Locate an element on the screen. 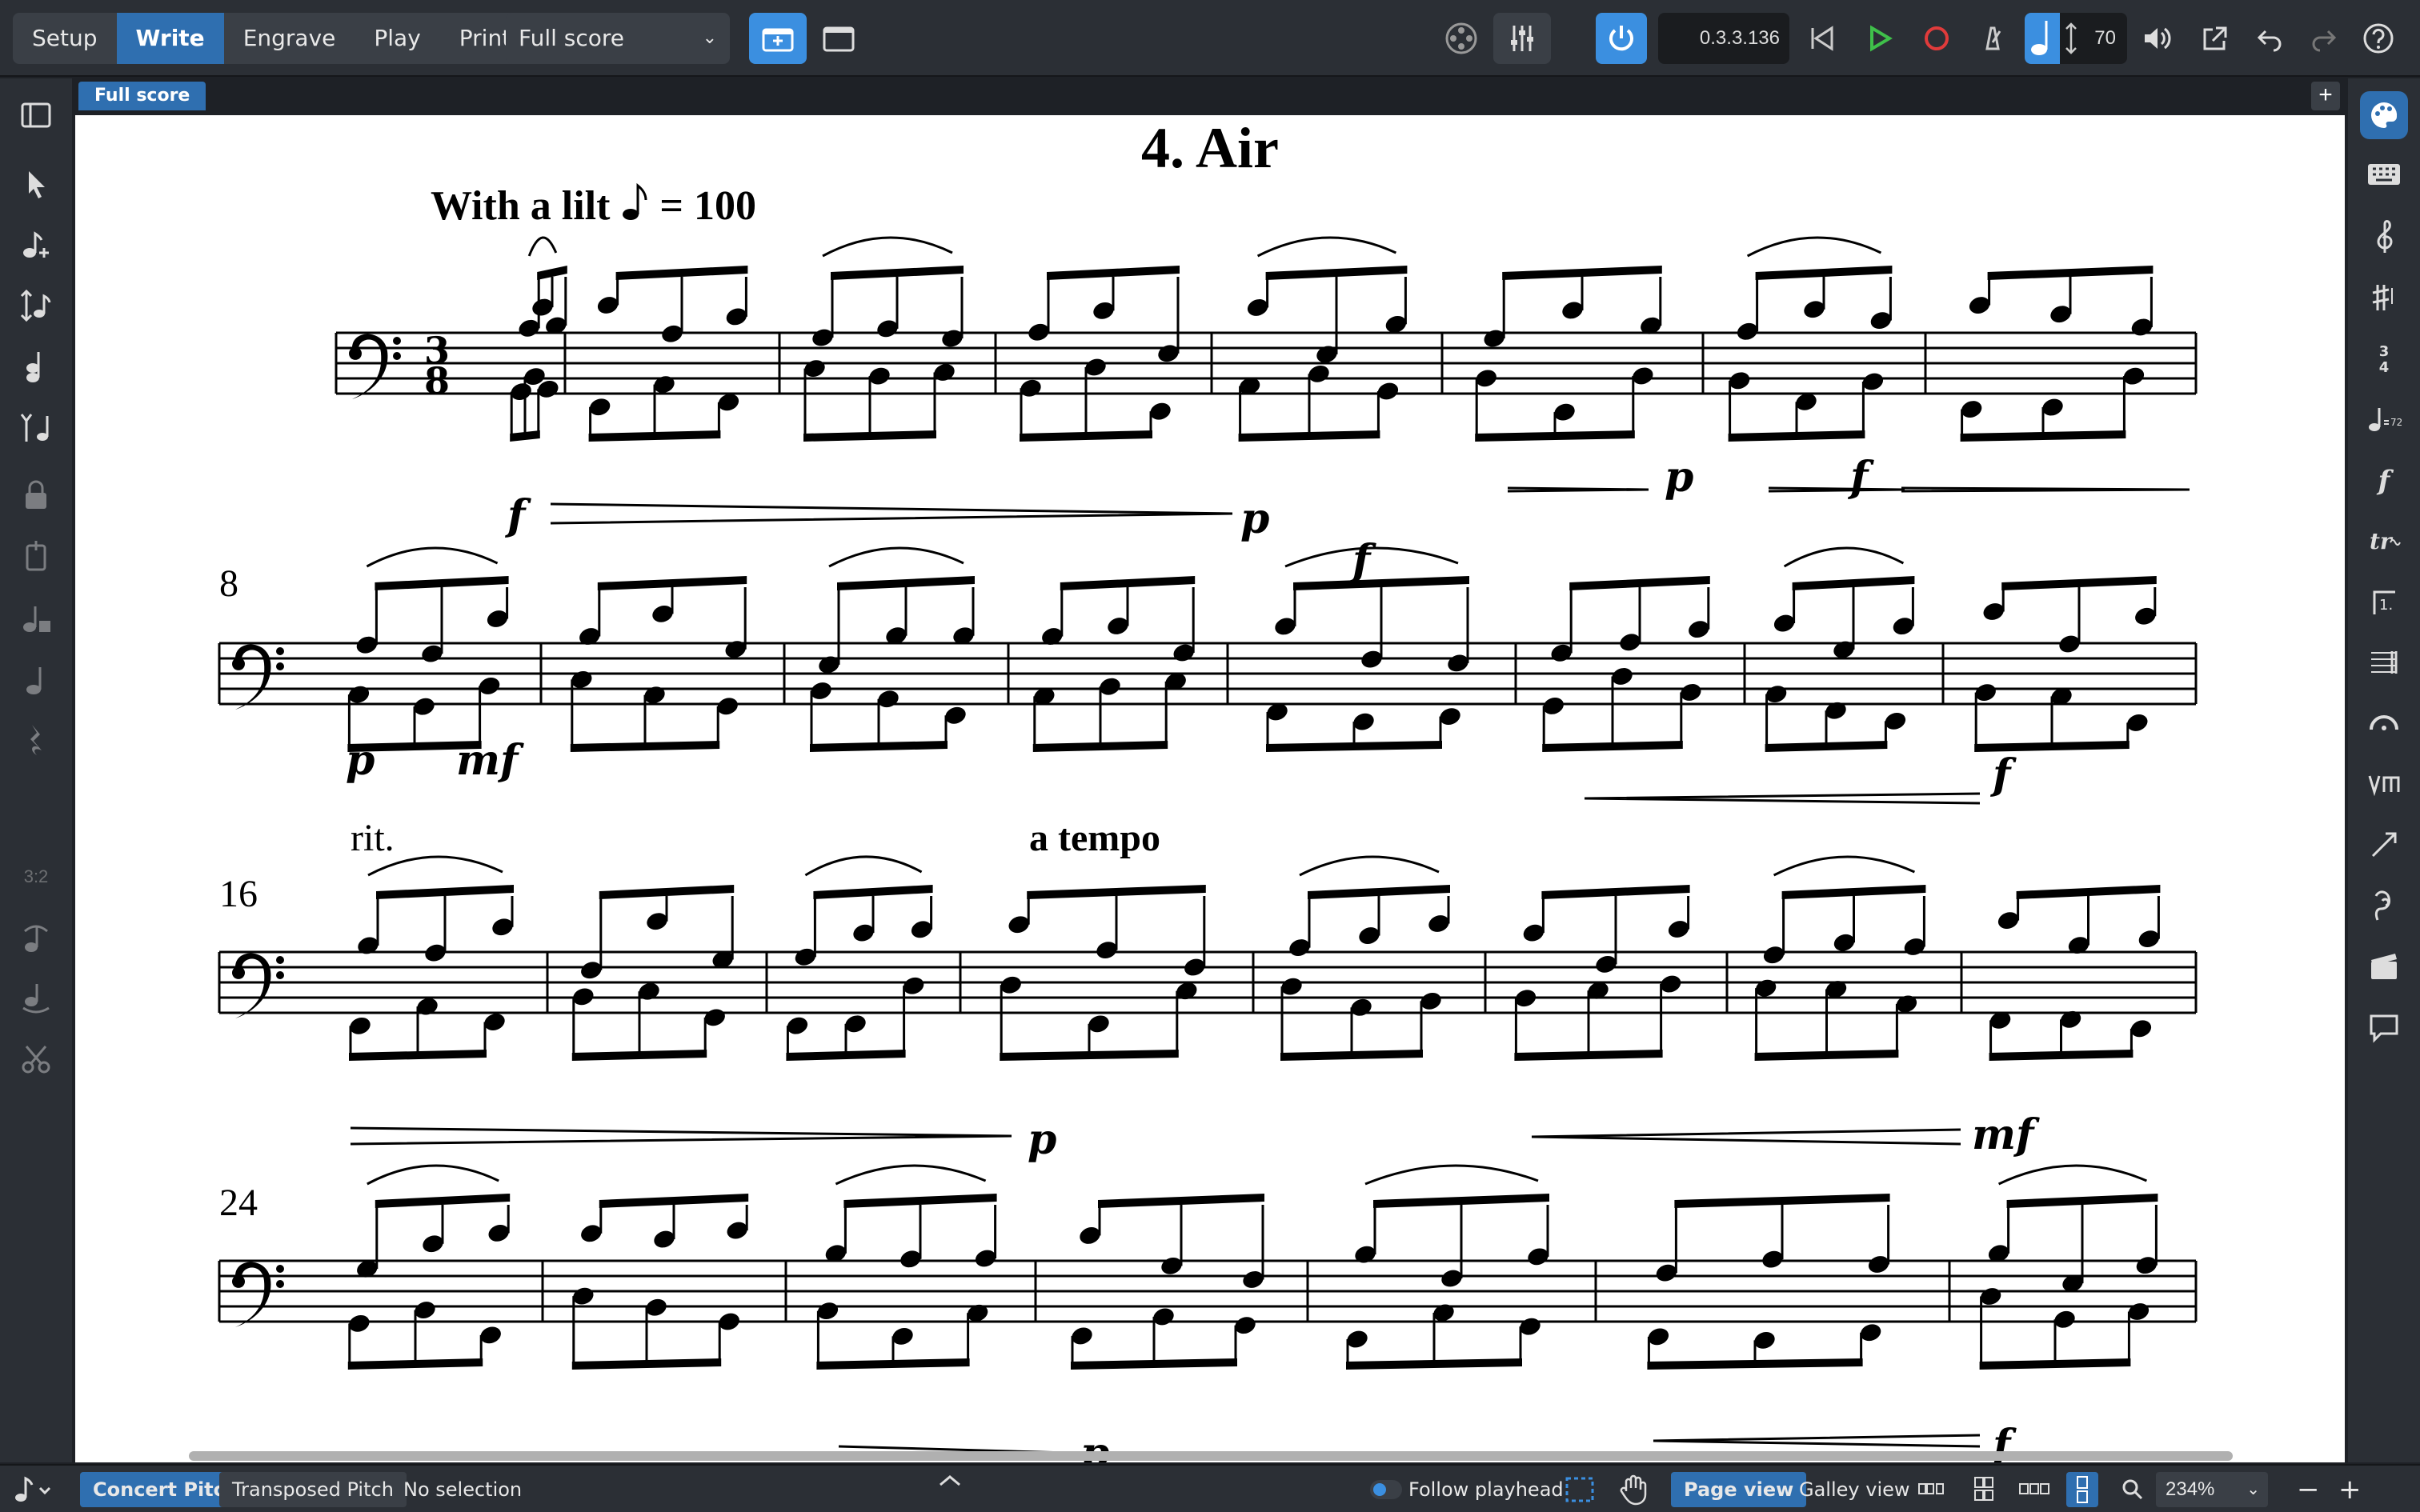 Image resolution: width=2420 pixels, height=1512 pixels. bass-clef-dot is located at coordinates (280, 1284).